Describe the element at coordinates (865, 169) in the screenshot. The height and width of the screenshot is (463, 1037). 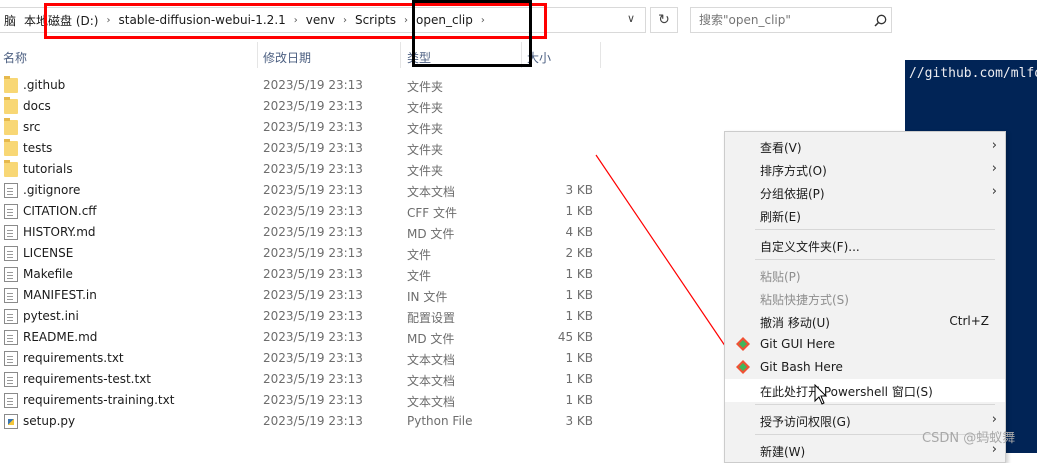
I see `menu-item: 排序方式(O) ›` at that location.